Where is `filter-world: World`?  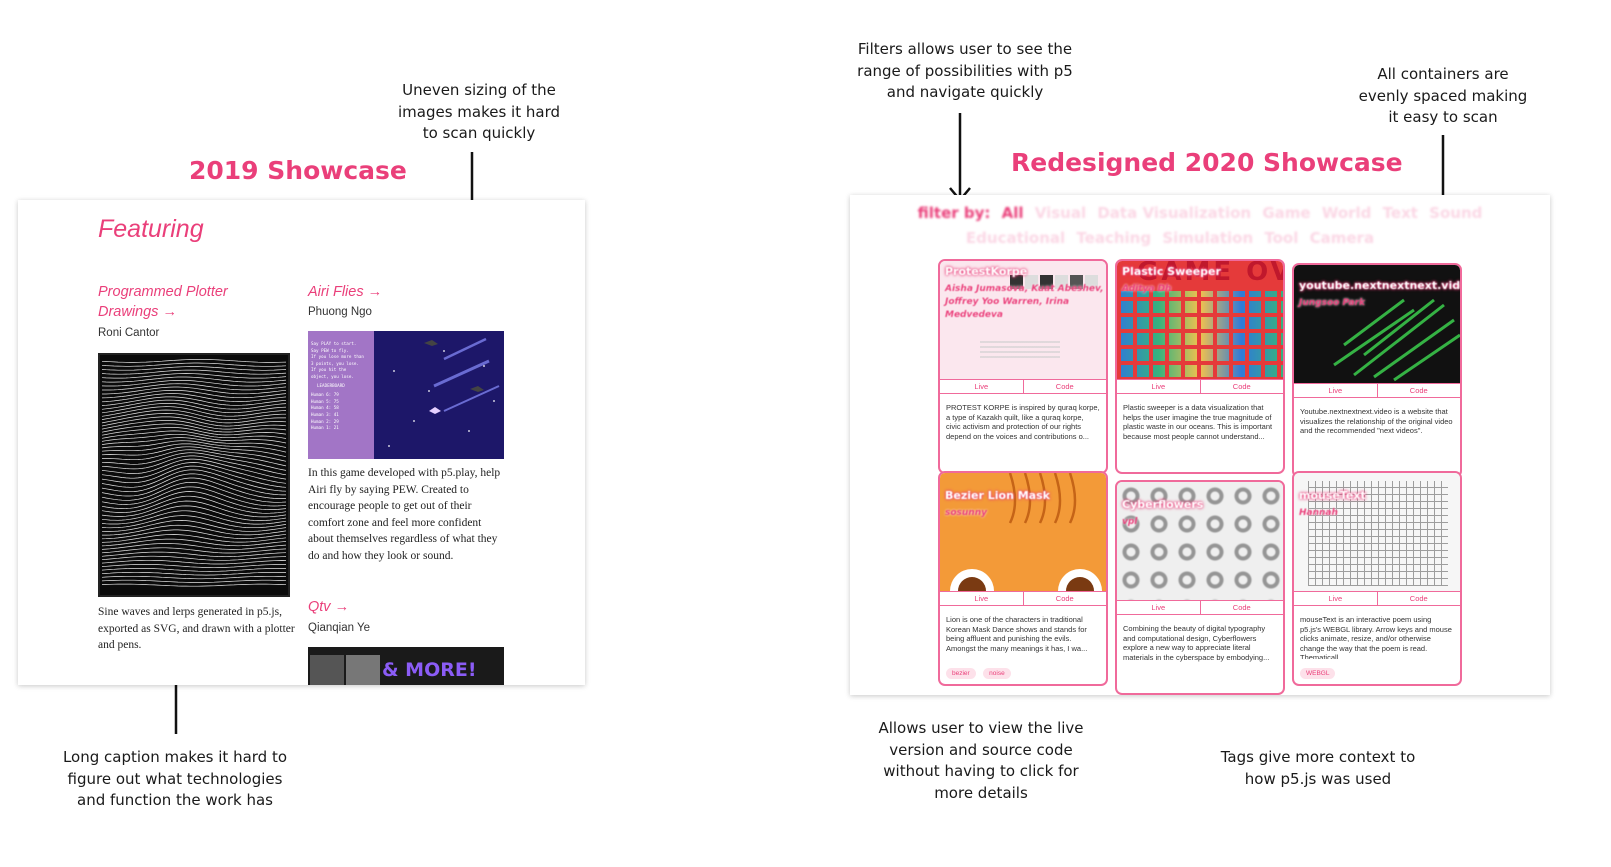 filter-world: World is located at coordinates (1347, 213).